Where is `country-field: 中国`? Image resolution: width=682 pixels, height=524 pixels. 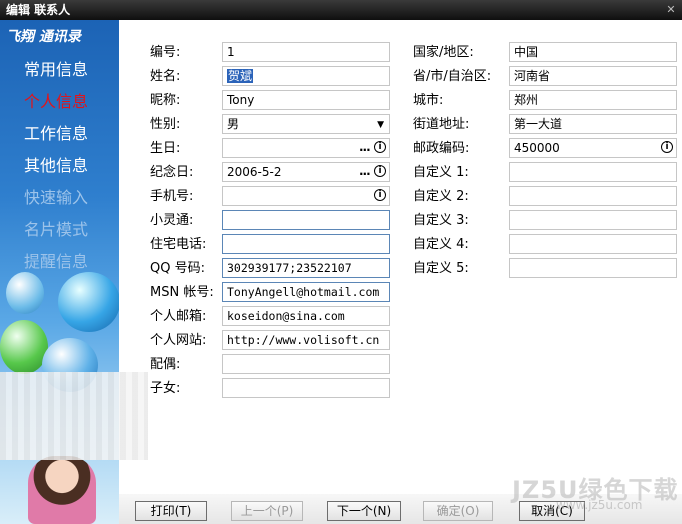 country-field: 中国 is located at coordinates (593, 52).